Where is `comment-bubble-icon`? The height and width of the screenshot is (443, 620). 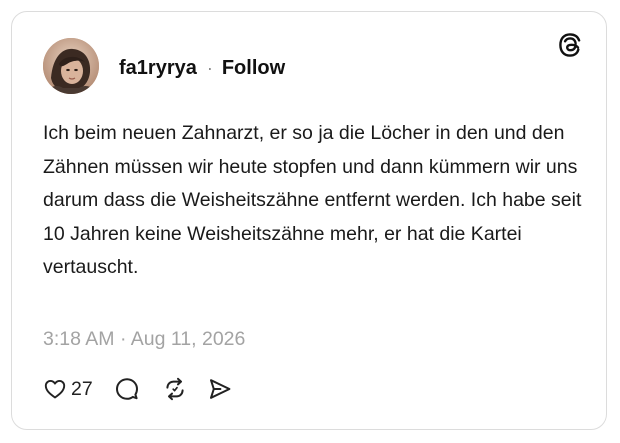
comment-bubble-icon is located at coordinates (127, 389).